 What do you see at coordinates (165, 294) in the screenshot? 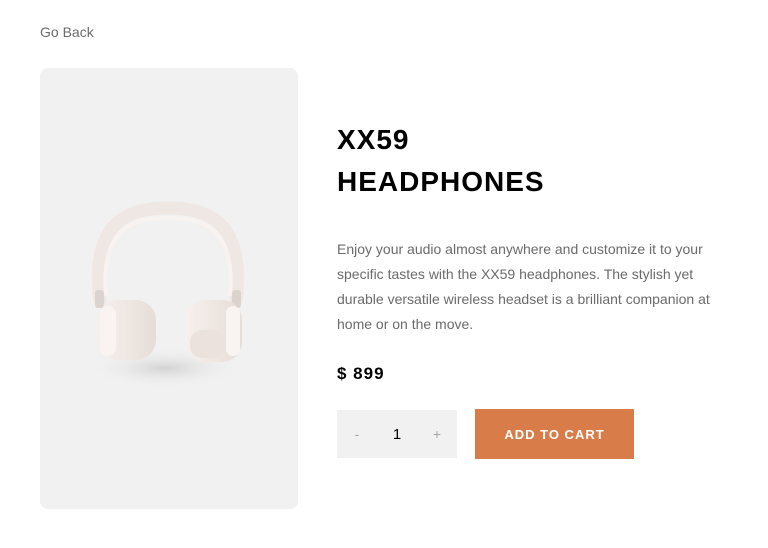
I see `headphones-image` at bounding box center [165, 294].